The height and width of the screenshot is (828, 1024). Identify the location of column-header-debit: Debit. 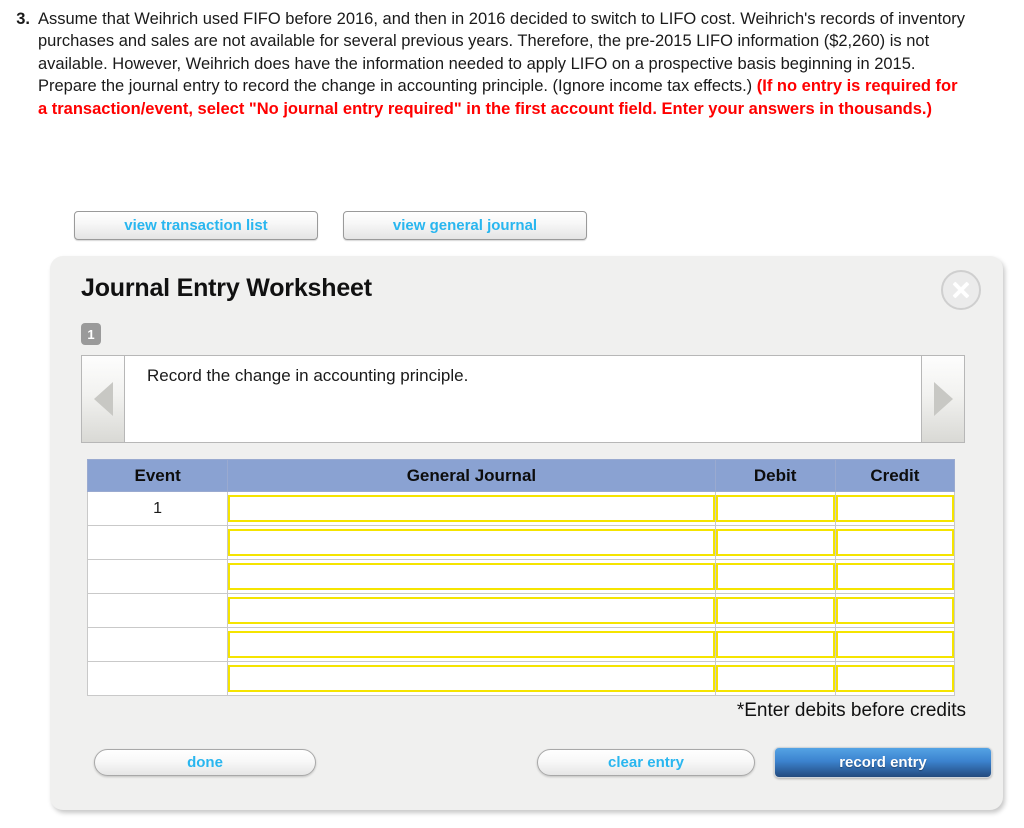
(775, 475).